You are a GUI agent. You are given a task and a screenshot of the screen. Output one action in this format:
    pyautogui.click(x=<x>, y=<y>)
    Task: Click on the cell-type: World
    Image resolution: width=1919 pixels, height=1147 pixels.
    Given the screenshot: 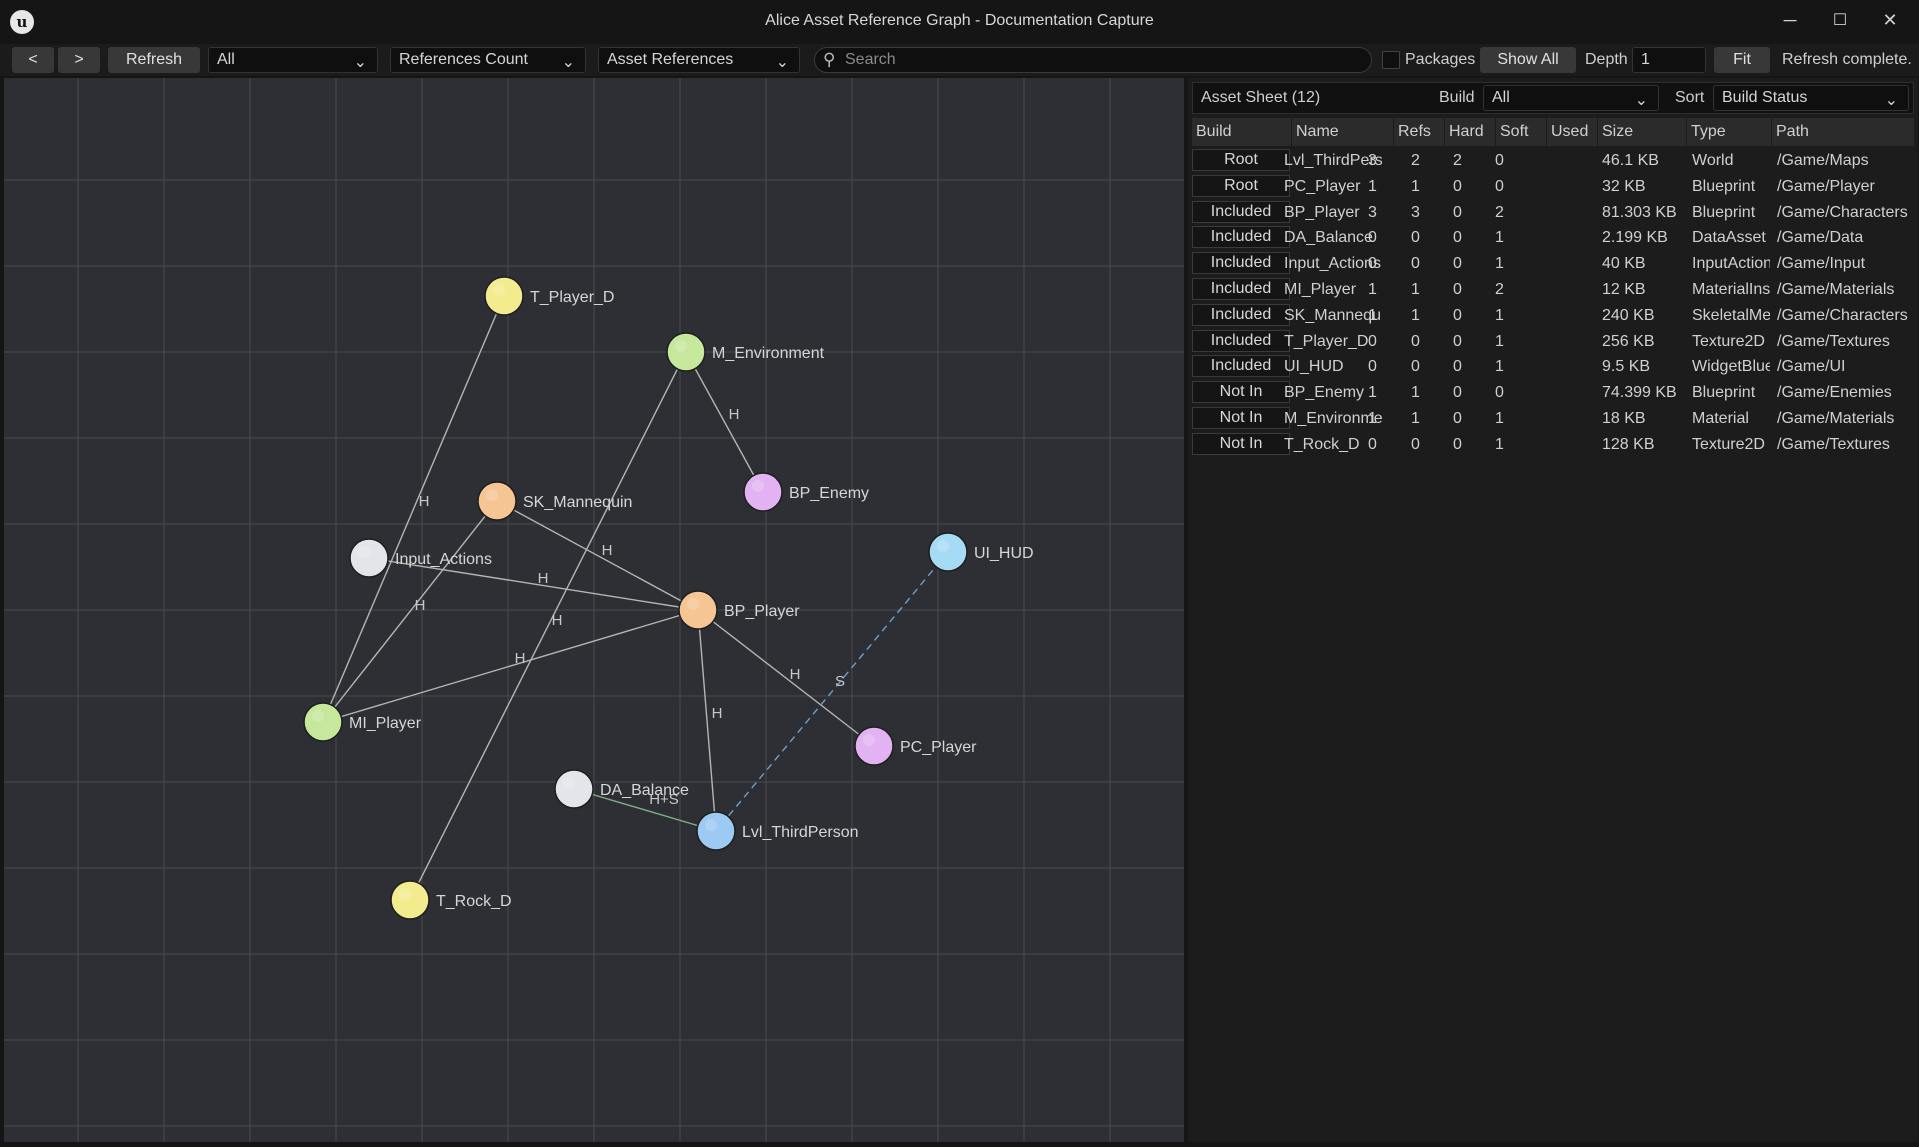 What is the action you would take?
    pyautogui.click(x=1713, y=160)
    